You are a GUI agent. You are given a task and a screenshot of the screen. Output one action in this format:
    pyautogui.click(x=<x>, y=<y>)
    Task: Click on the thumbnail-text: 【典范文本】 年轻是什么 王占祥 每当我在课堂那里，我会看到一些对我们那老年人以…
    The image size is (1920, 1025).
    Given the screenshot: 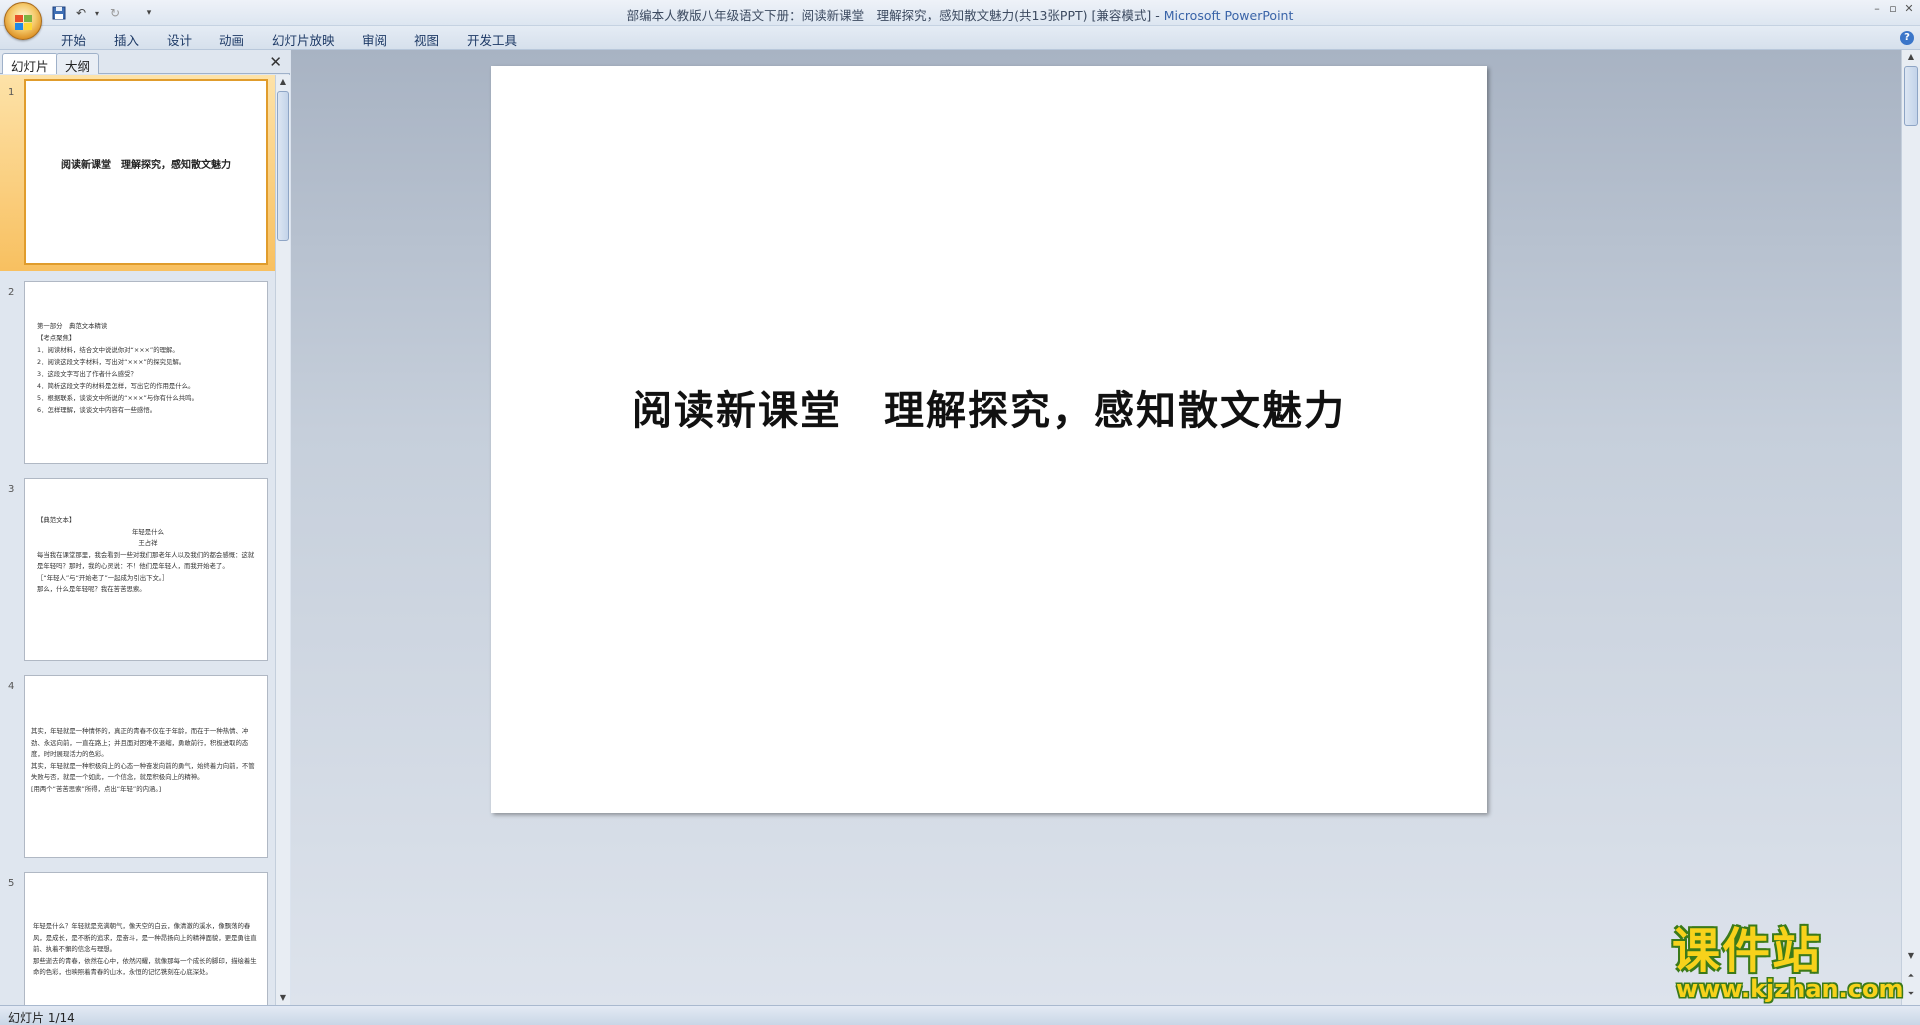 What is the action you would take?
    pyautogui.click(x=148, y=555)
    